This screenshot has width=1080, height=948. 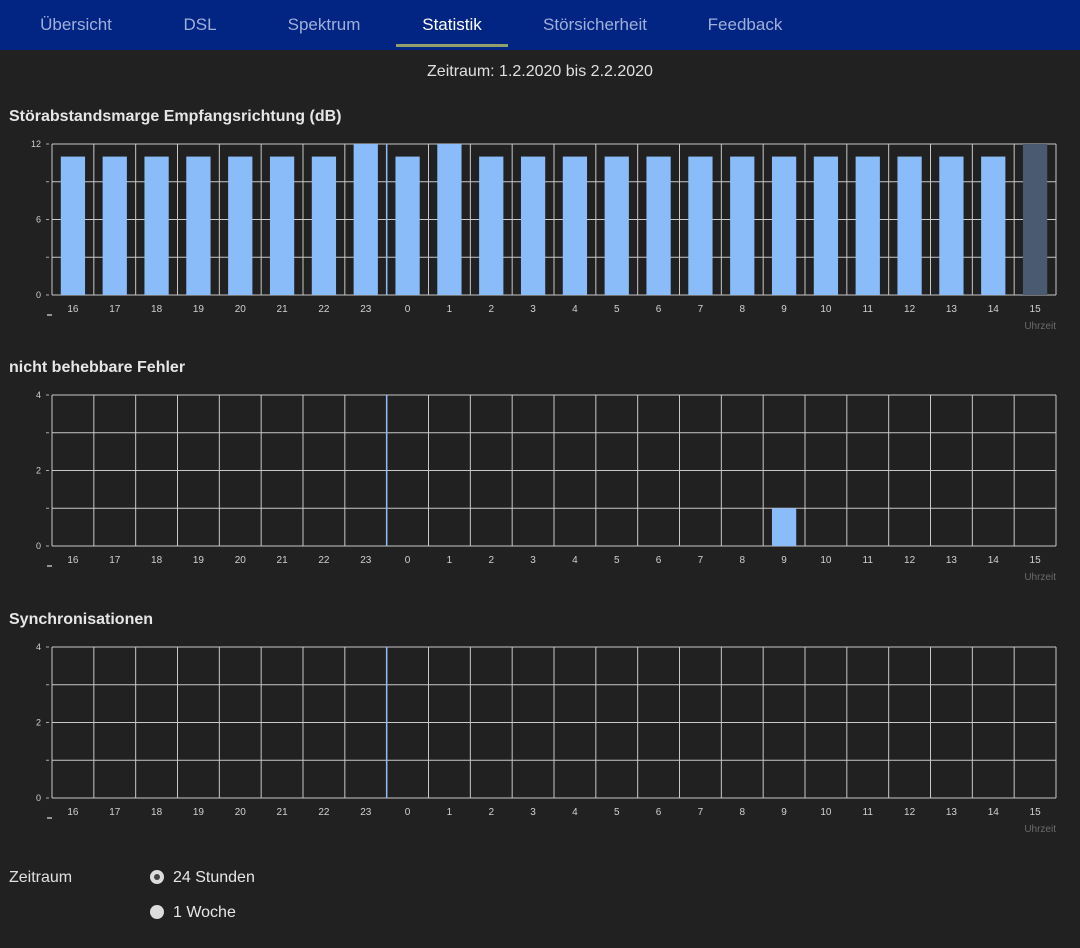 What do you see at coordinates (204, 912) in the screenshot?
I see `radio-label-1-woche: 1 Woche` at bounding box center [204, 912].